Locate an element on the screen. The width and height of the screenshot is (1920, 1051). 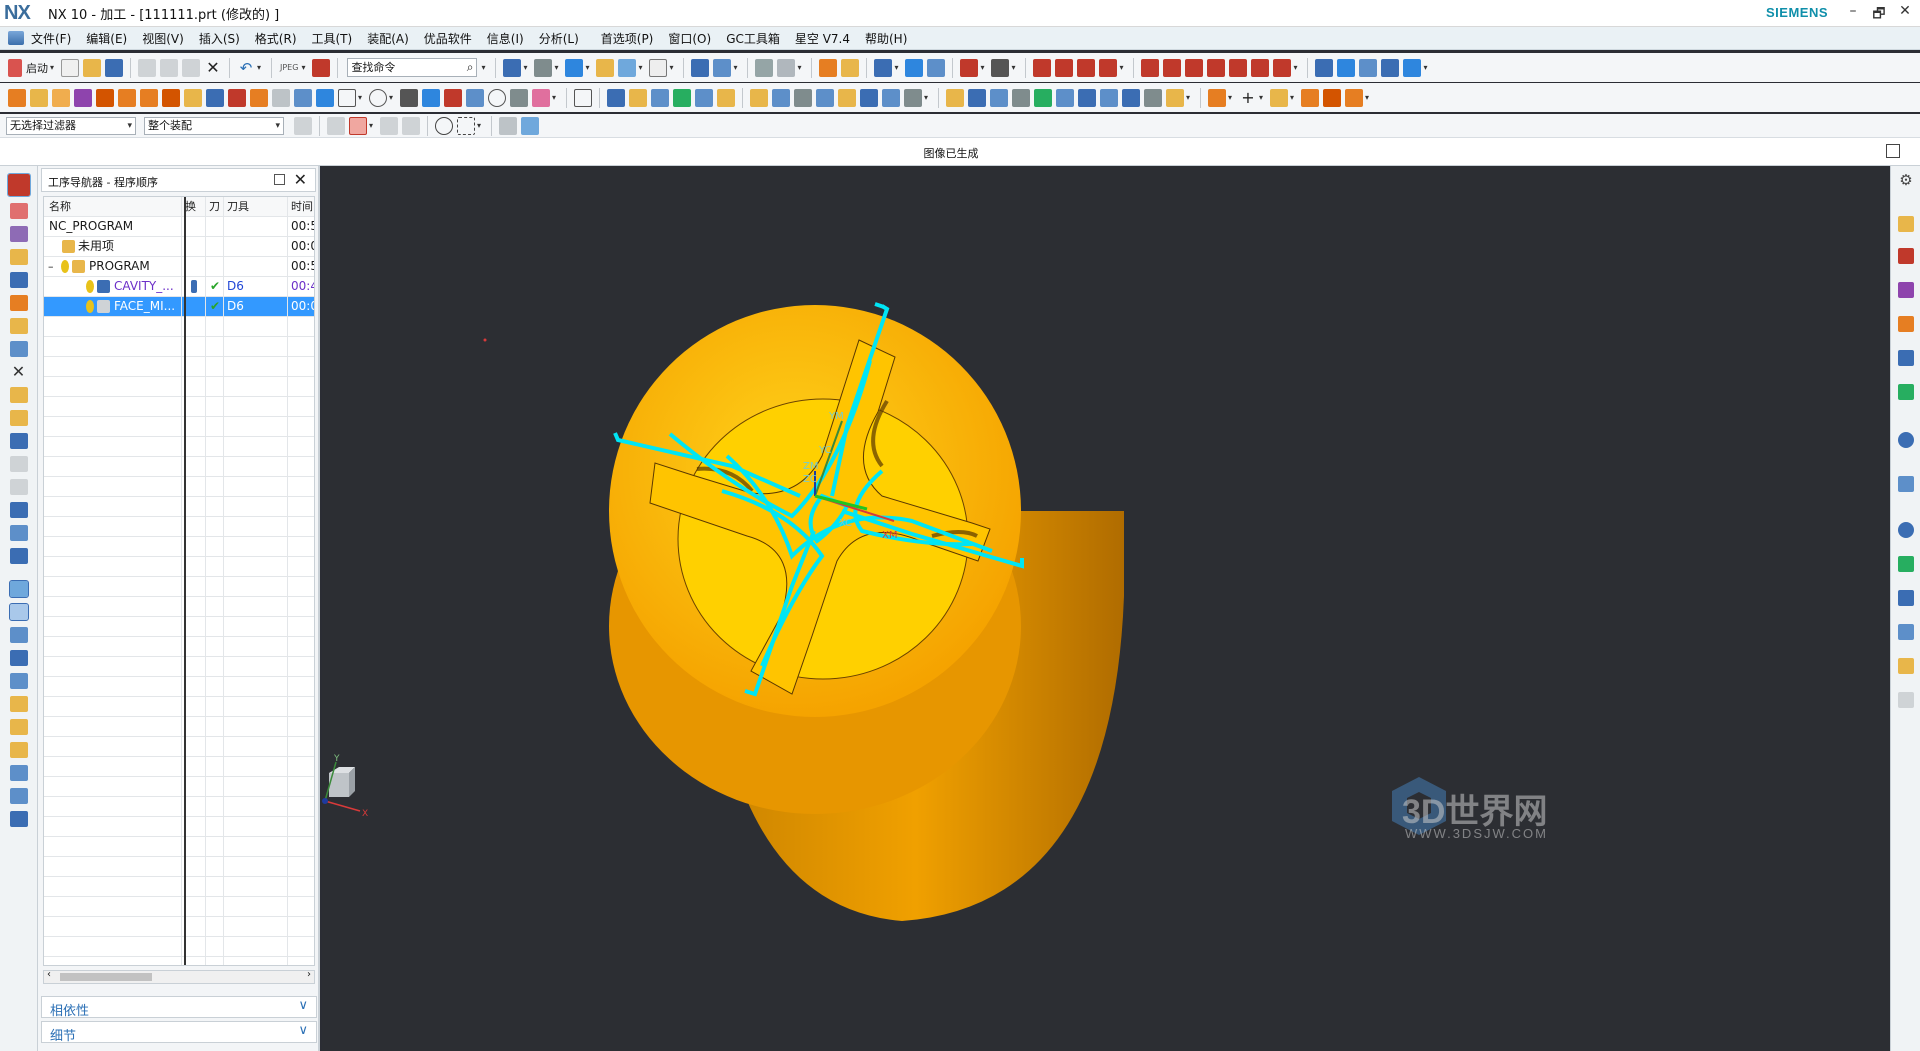
polygon-icon is located at coordinates (378, 97).